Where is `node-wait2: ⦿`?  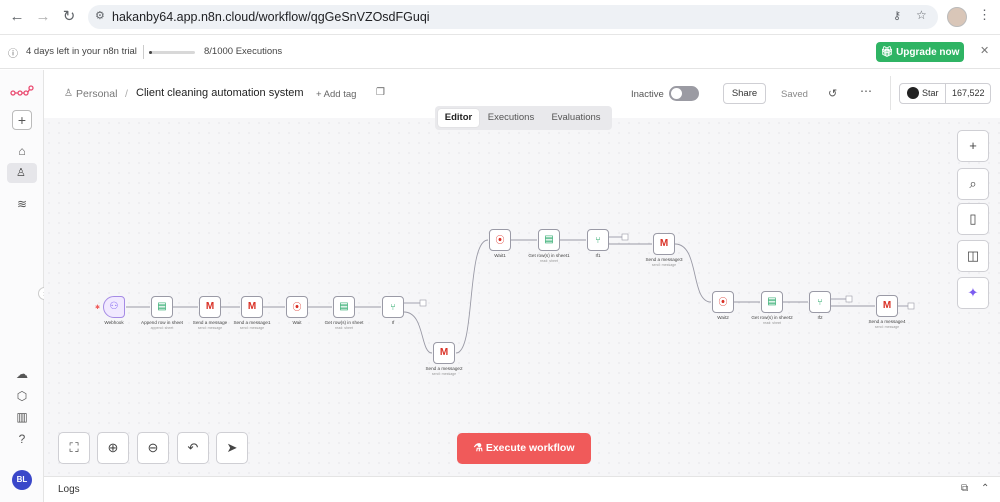
node-wait2: ⦿ is located at coordinates (723, 302).